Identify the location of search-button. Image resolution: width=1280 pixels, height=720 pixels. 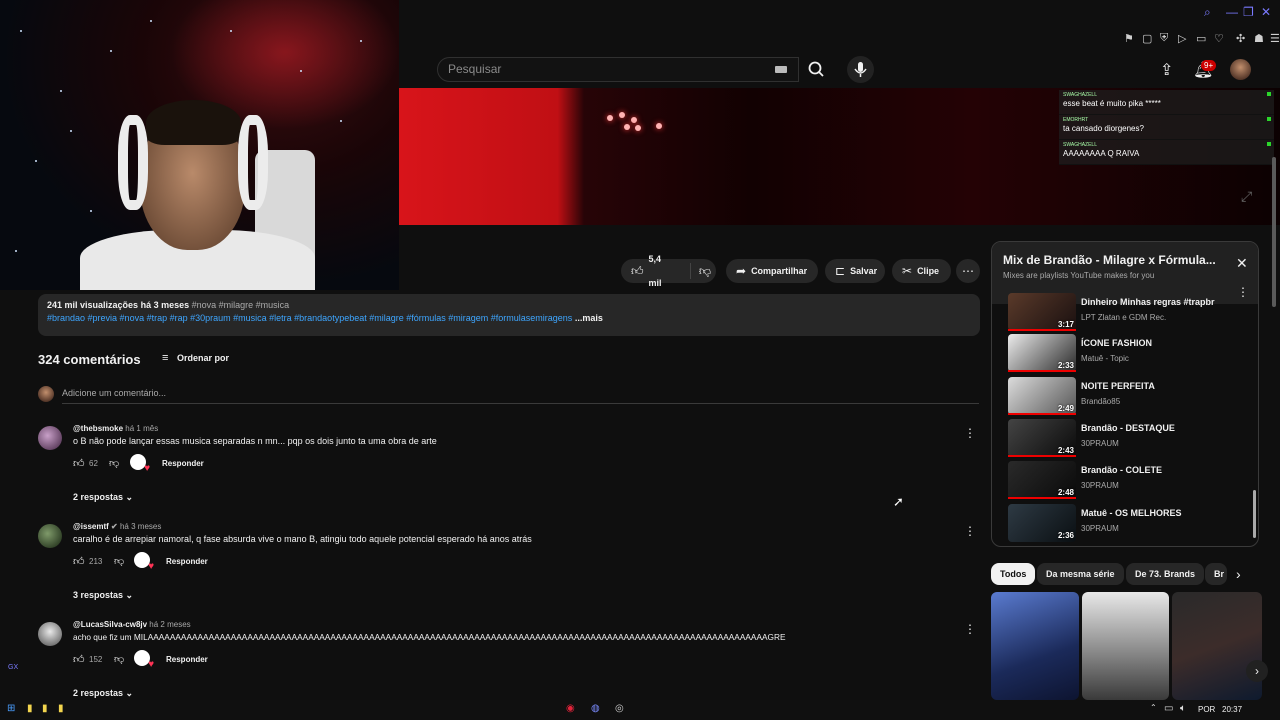
(816, 69).